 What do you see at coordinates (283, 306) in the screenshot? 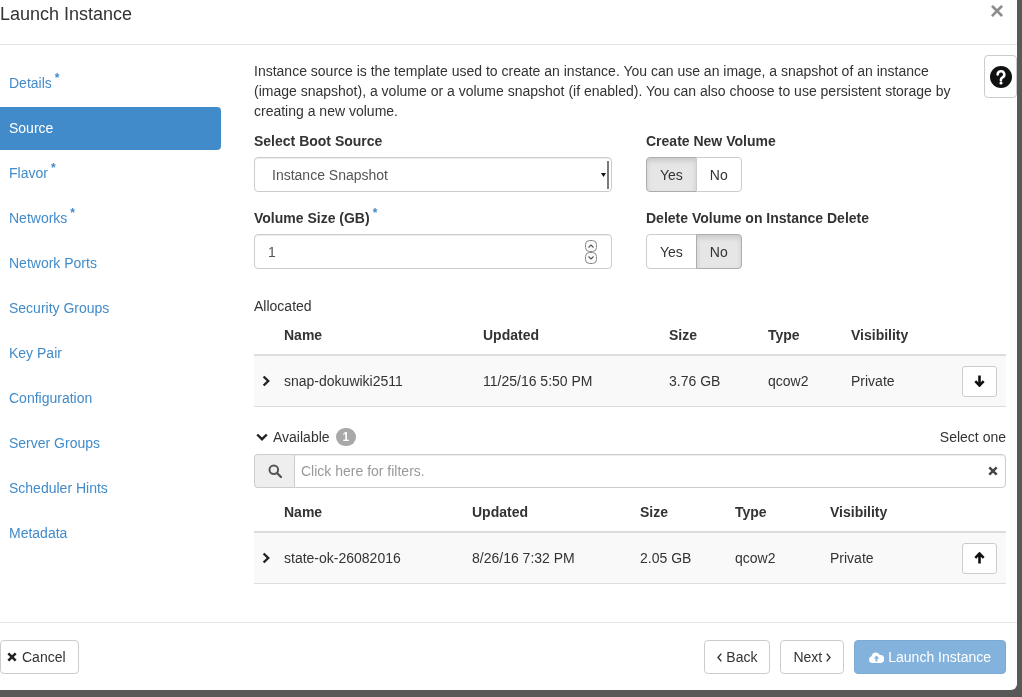
I see `section-title: Allocated` at bounding box center [283, 306].